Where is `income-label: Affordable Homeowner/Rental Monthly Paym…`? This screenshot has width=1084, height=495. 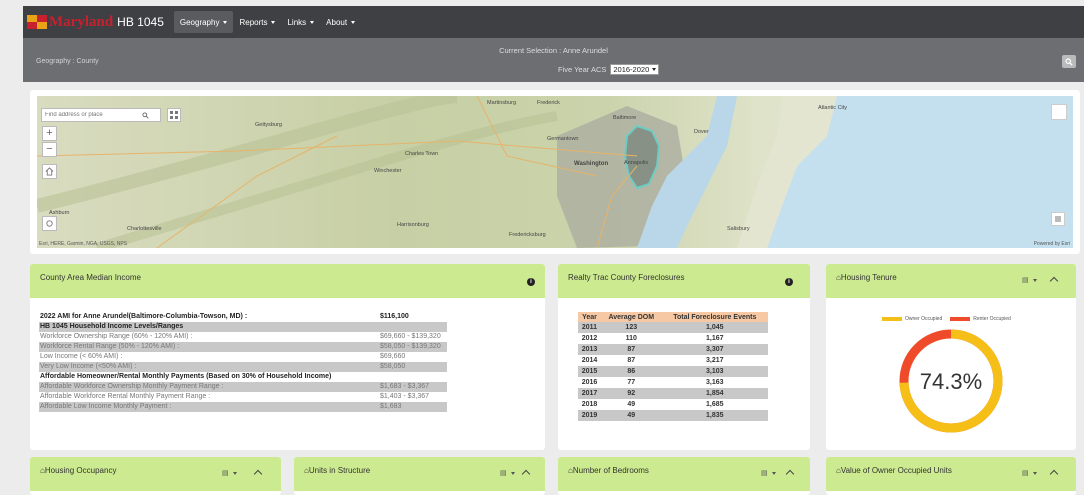
income-label: Affordable Homeowner/Rental Monthly Paym… is located at coordinates (186, 376).